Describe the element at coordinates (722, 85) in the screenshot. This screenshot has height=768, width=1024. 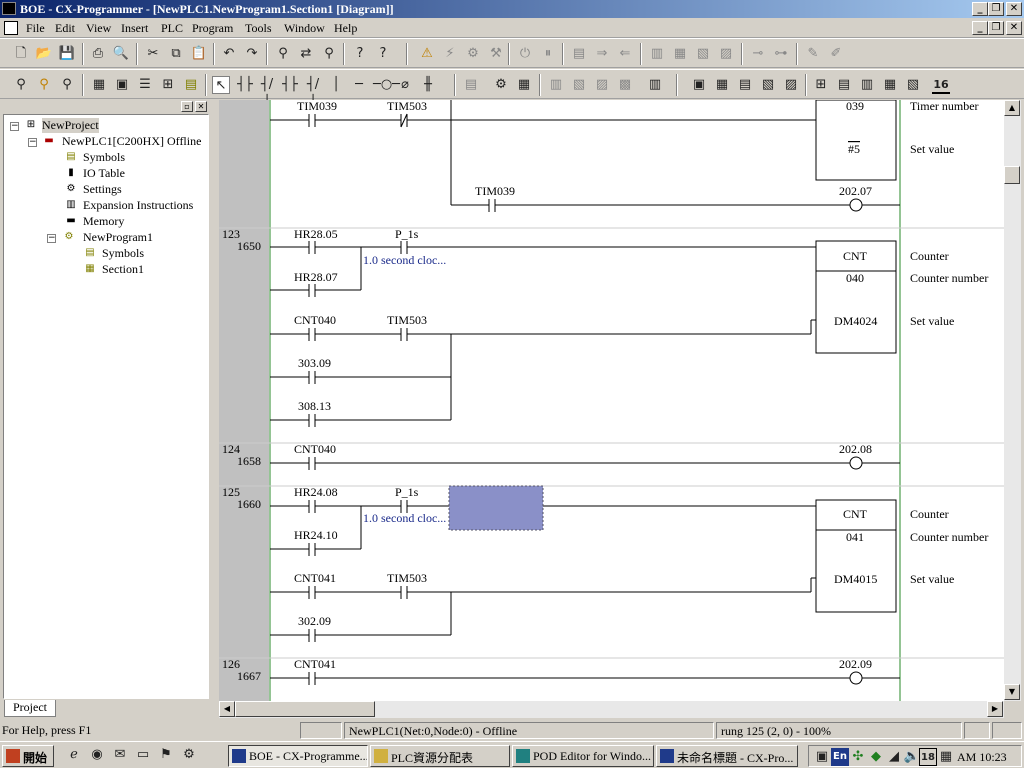
I see `io-table-icon: ▦` at that location.